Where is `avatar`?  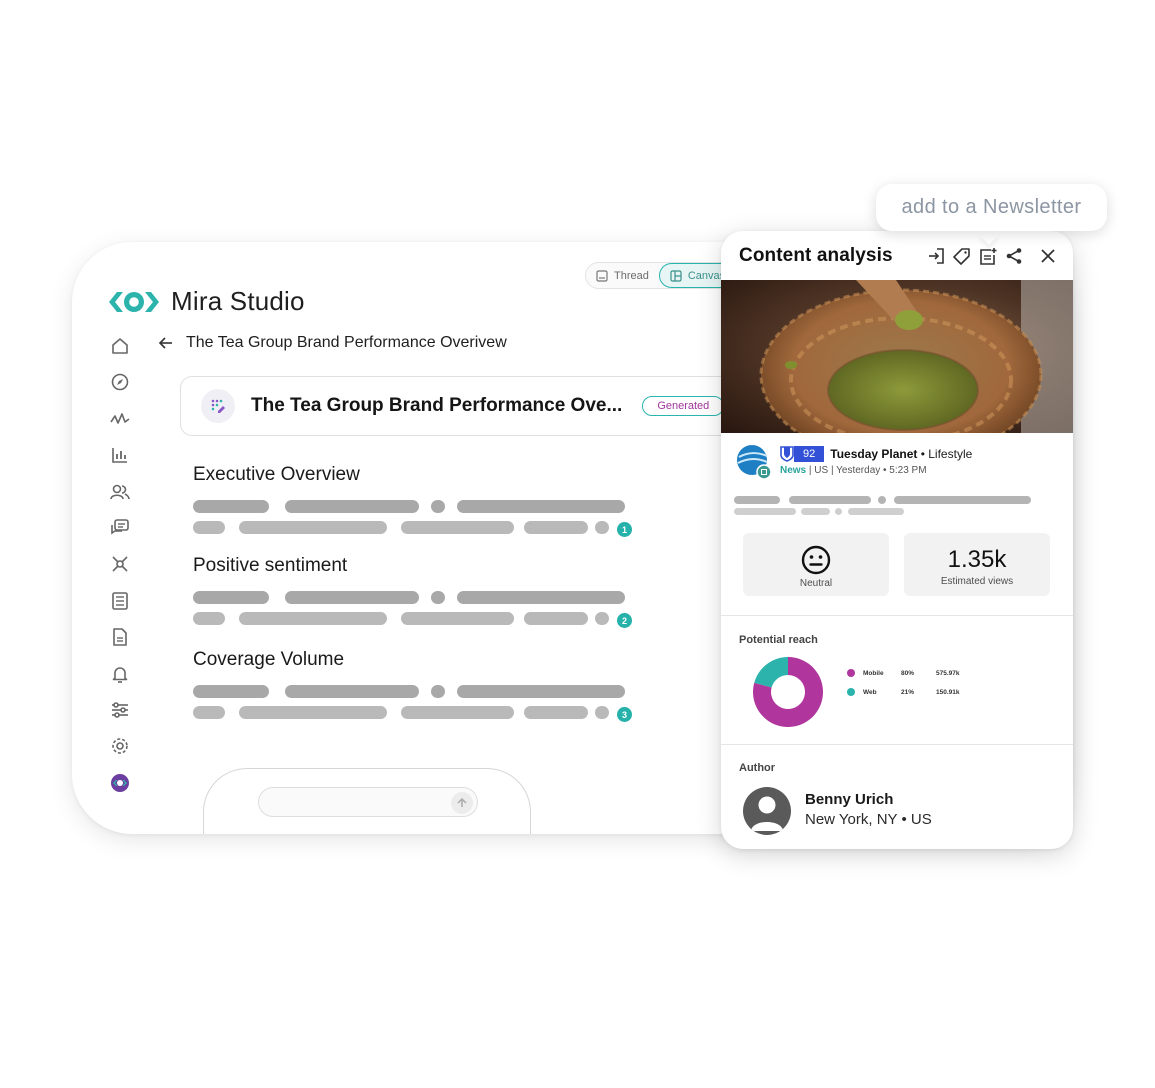
avatar is located at coordinates (767, 811).